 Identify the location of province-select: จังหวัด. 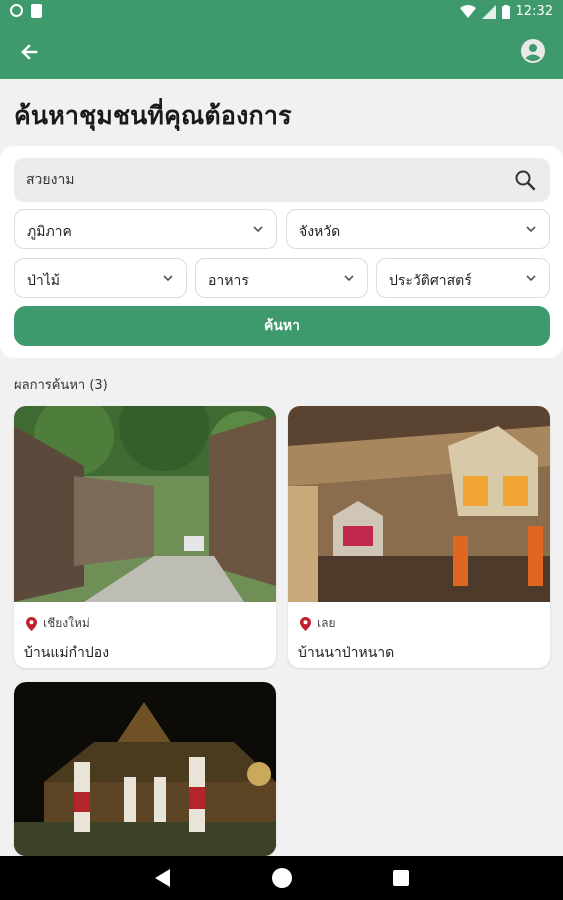
(418, 229).